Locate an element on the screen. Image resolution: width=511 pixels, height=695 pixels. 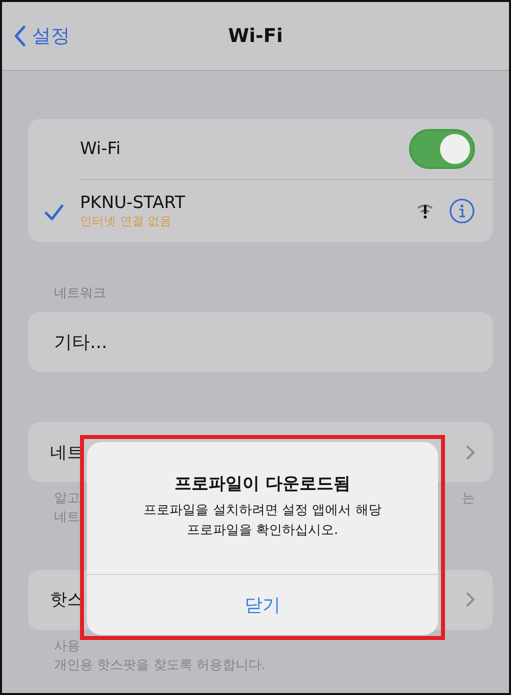
row-description: 는 is located at coordinates (468, 499).